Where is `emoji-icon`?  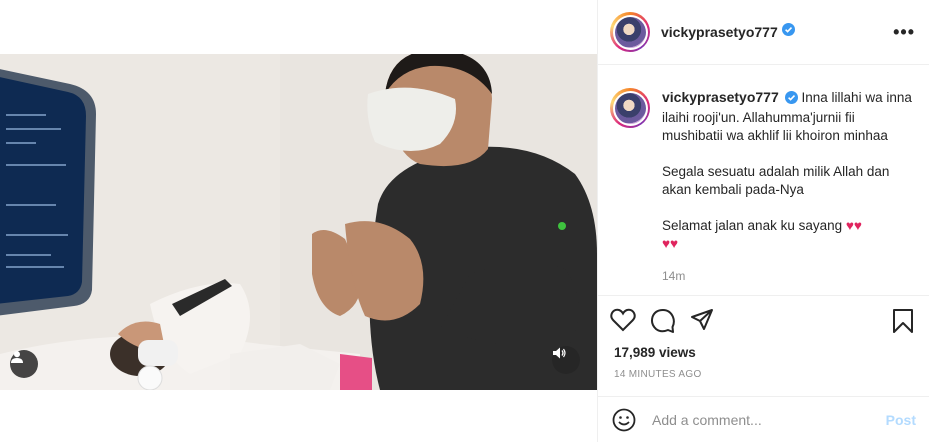 emoji-icon is located at coordinates (624, 422).